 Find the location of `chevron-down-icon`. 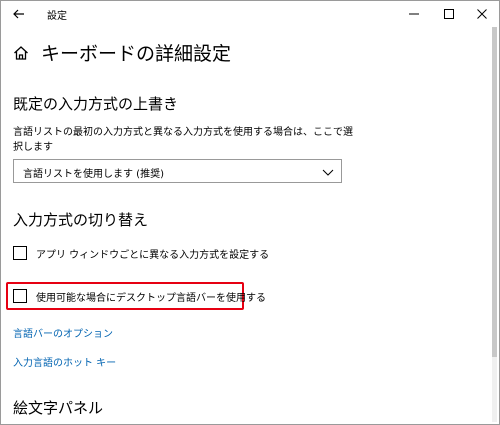

chevron-down-icon is located at coordinates (328, 172).